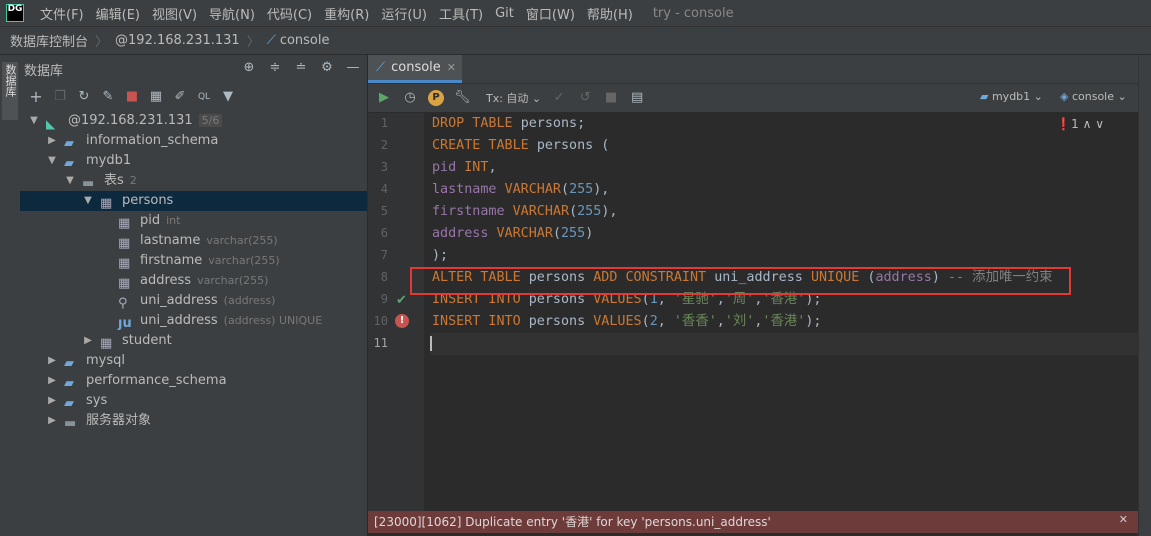 The image size is (1151, 536). Describe the element at coordinates (1075, 124) in the screenshot. I see `error-count-value: 1` at that location.